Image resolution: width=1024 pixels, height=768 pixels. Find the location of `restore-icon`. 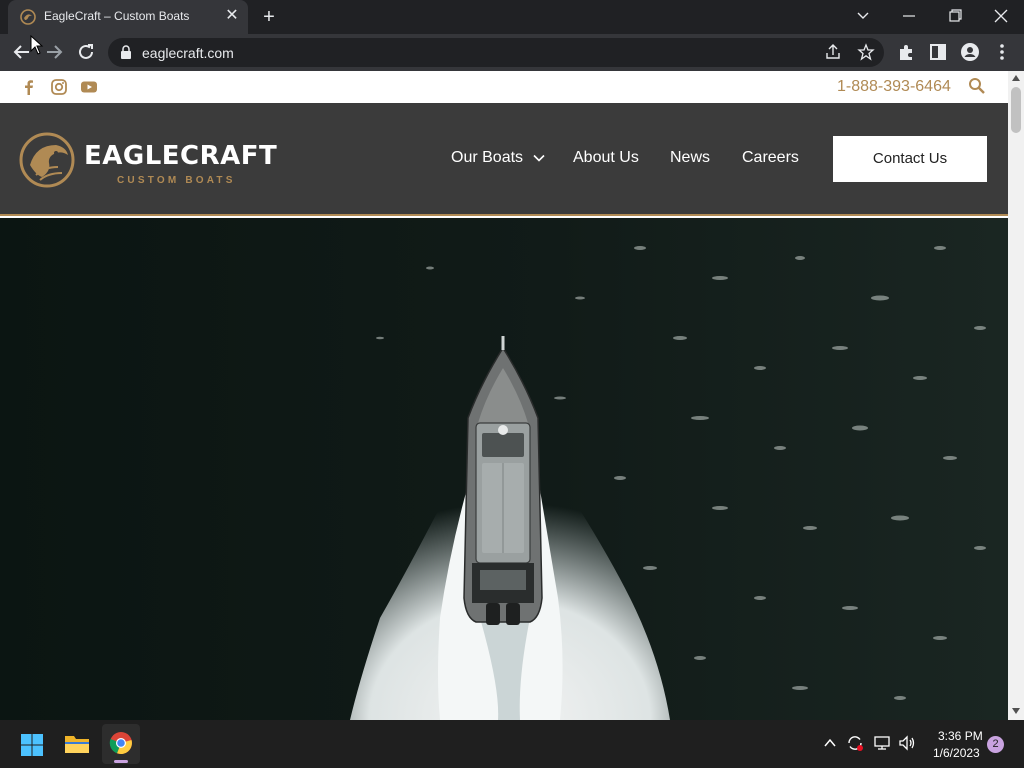

restore-icon is located at coordinates (955, 16).